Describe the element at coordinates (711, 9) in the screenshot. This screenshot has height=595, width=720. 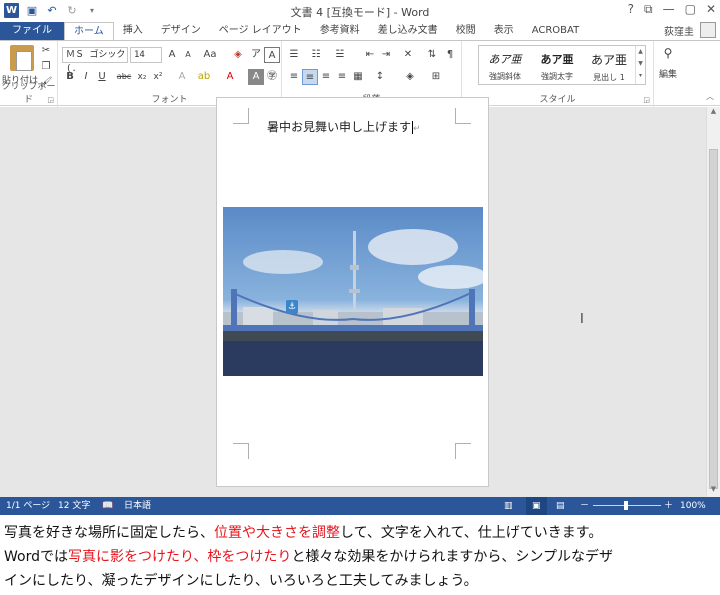
I see `close-icon: ✕` at that location.